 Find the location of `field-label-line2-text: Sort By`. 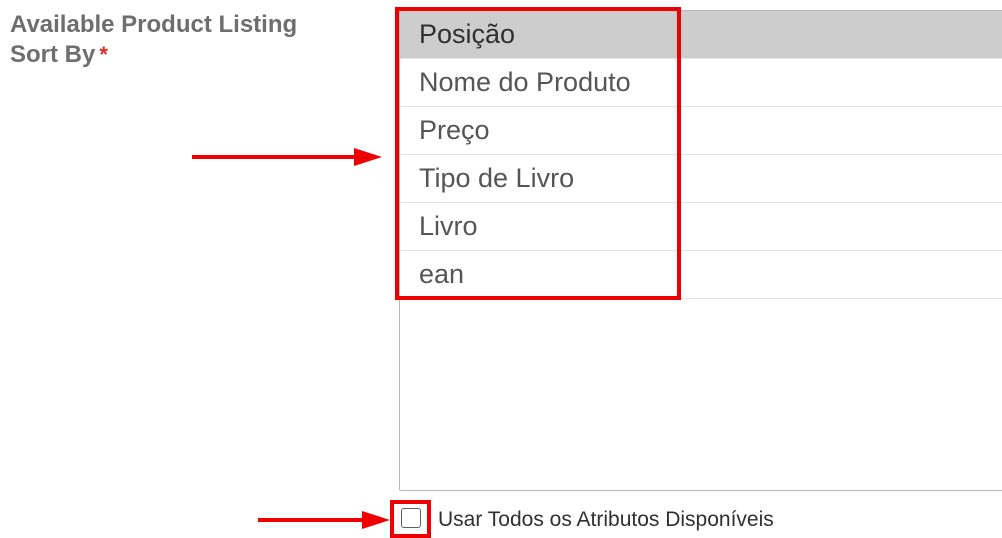

field-label-line2-text: Sort By is located at coordinates (53, 54).